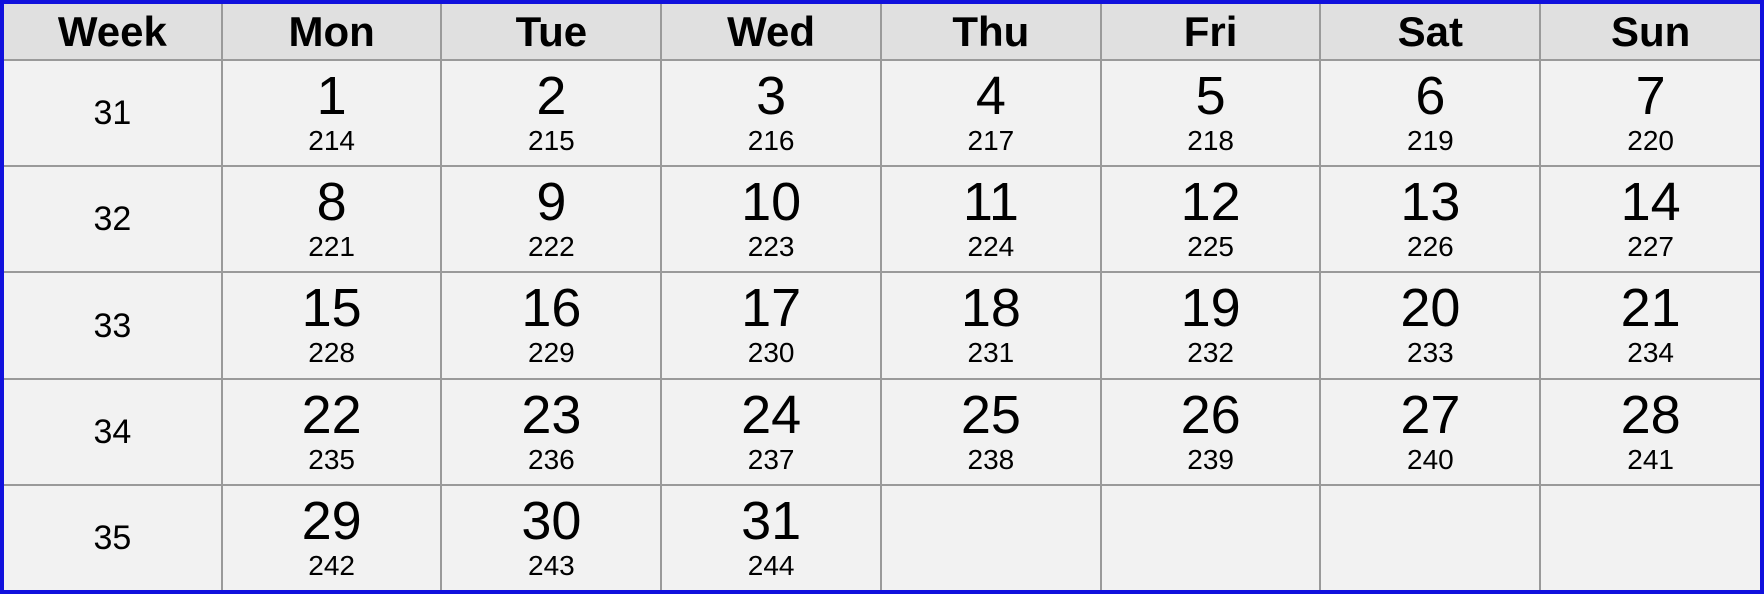 Image resolution: width=1764 pixels, height=594 pixels. I want to click on day-cell: 6 219, so click(1430, 113).